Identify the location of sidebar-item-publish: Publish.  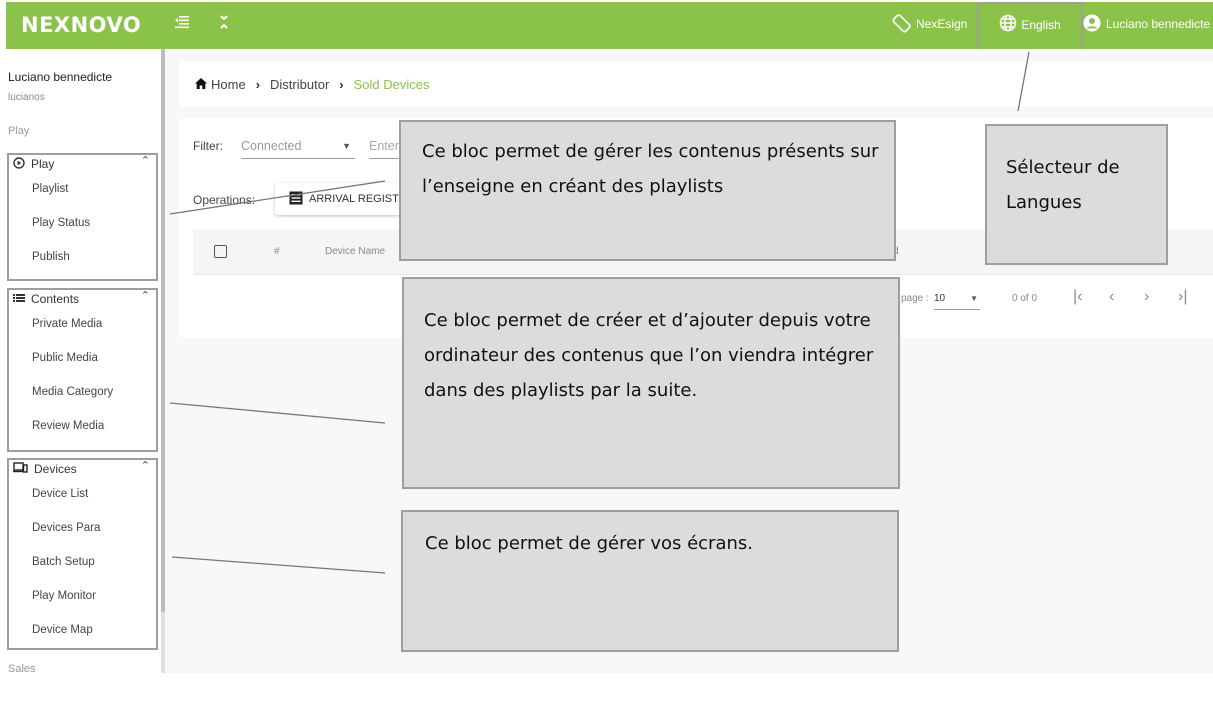
(82, 257).